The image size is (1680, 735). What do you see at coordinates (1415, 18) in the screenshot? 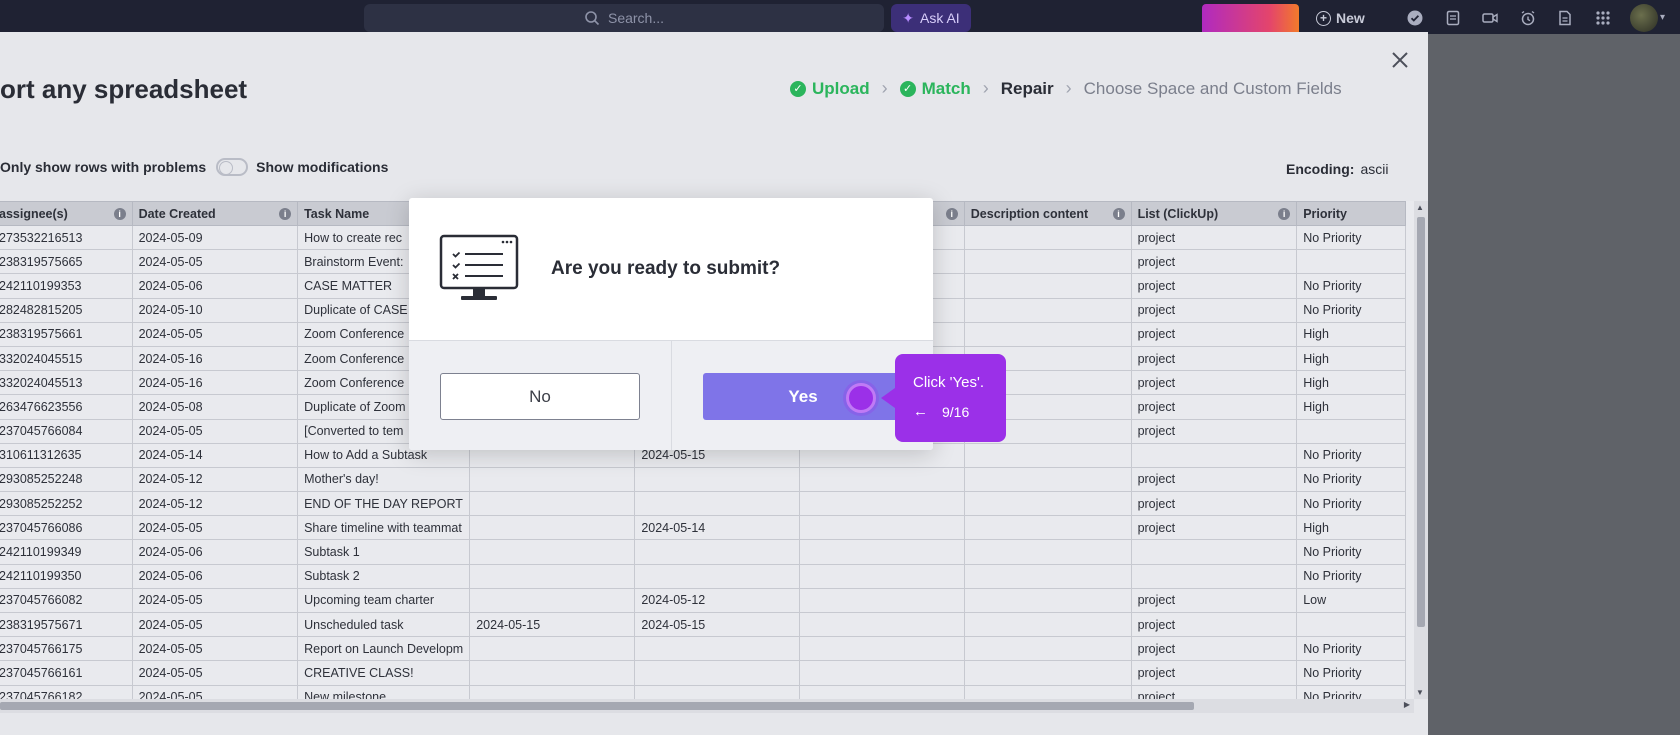
I see `check-circle-icon` at bounding box center [1415, 18].